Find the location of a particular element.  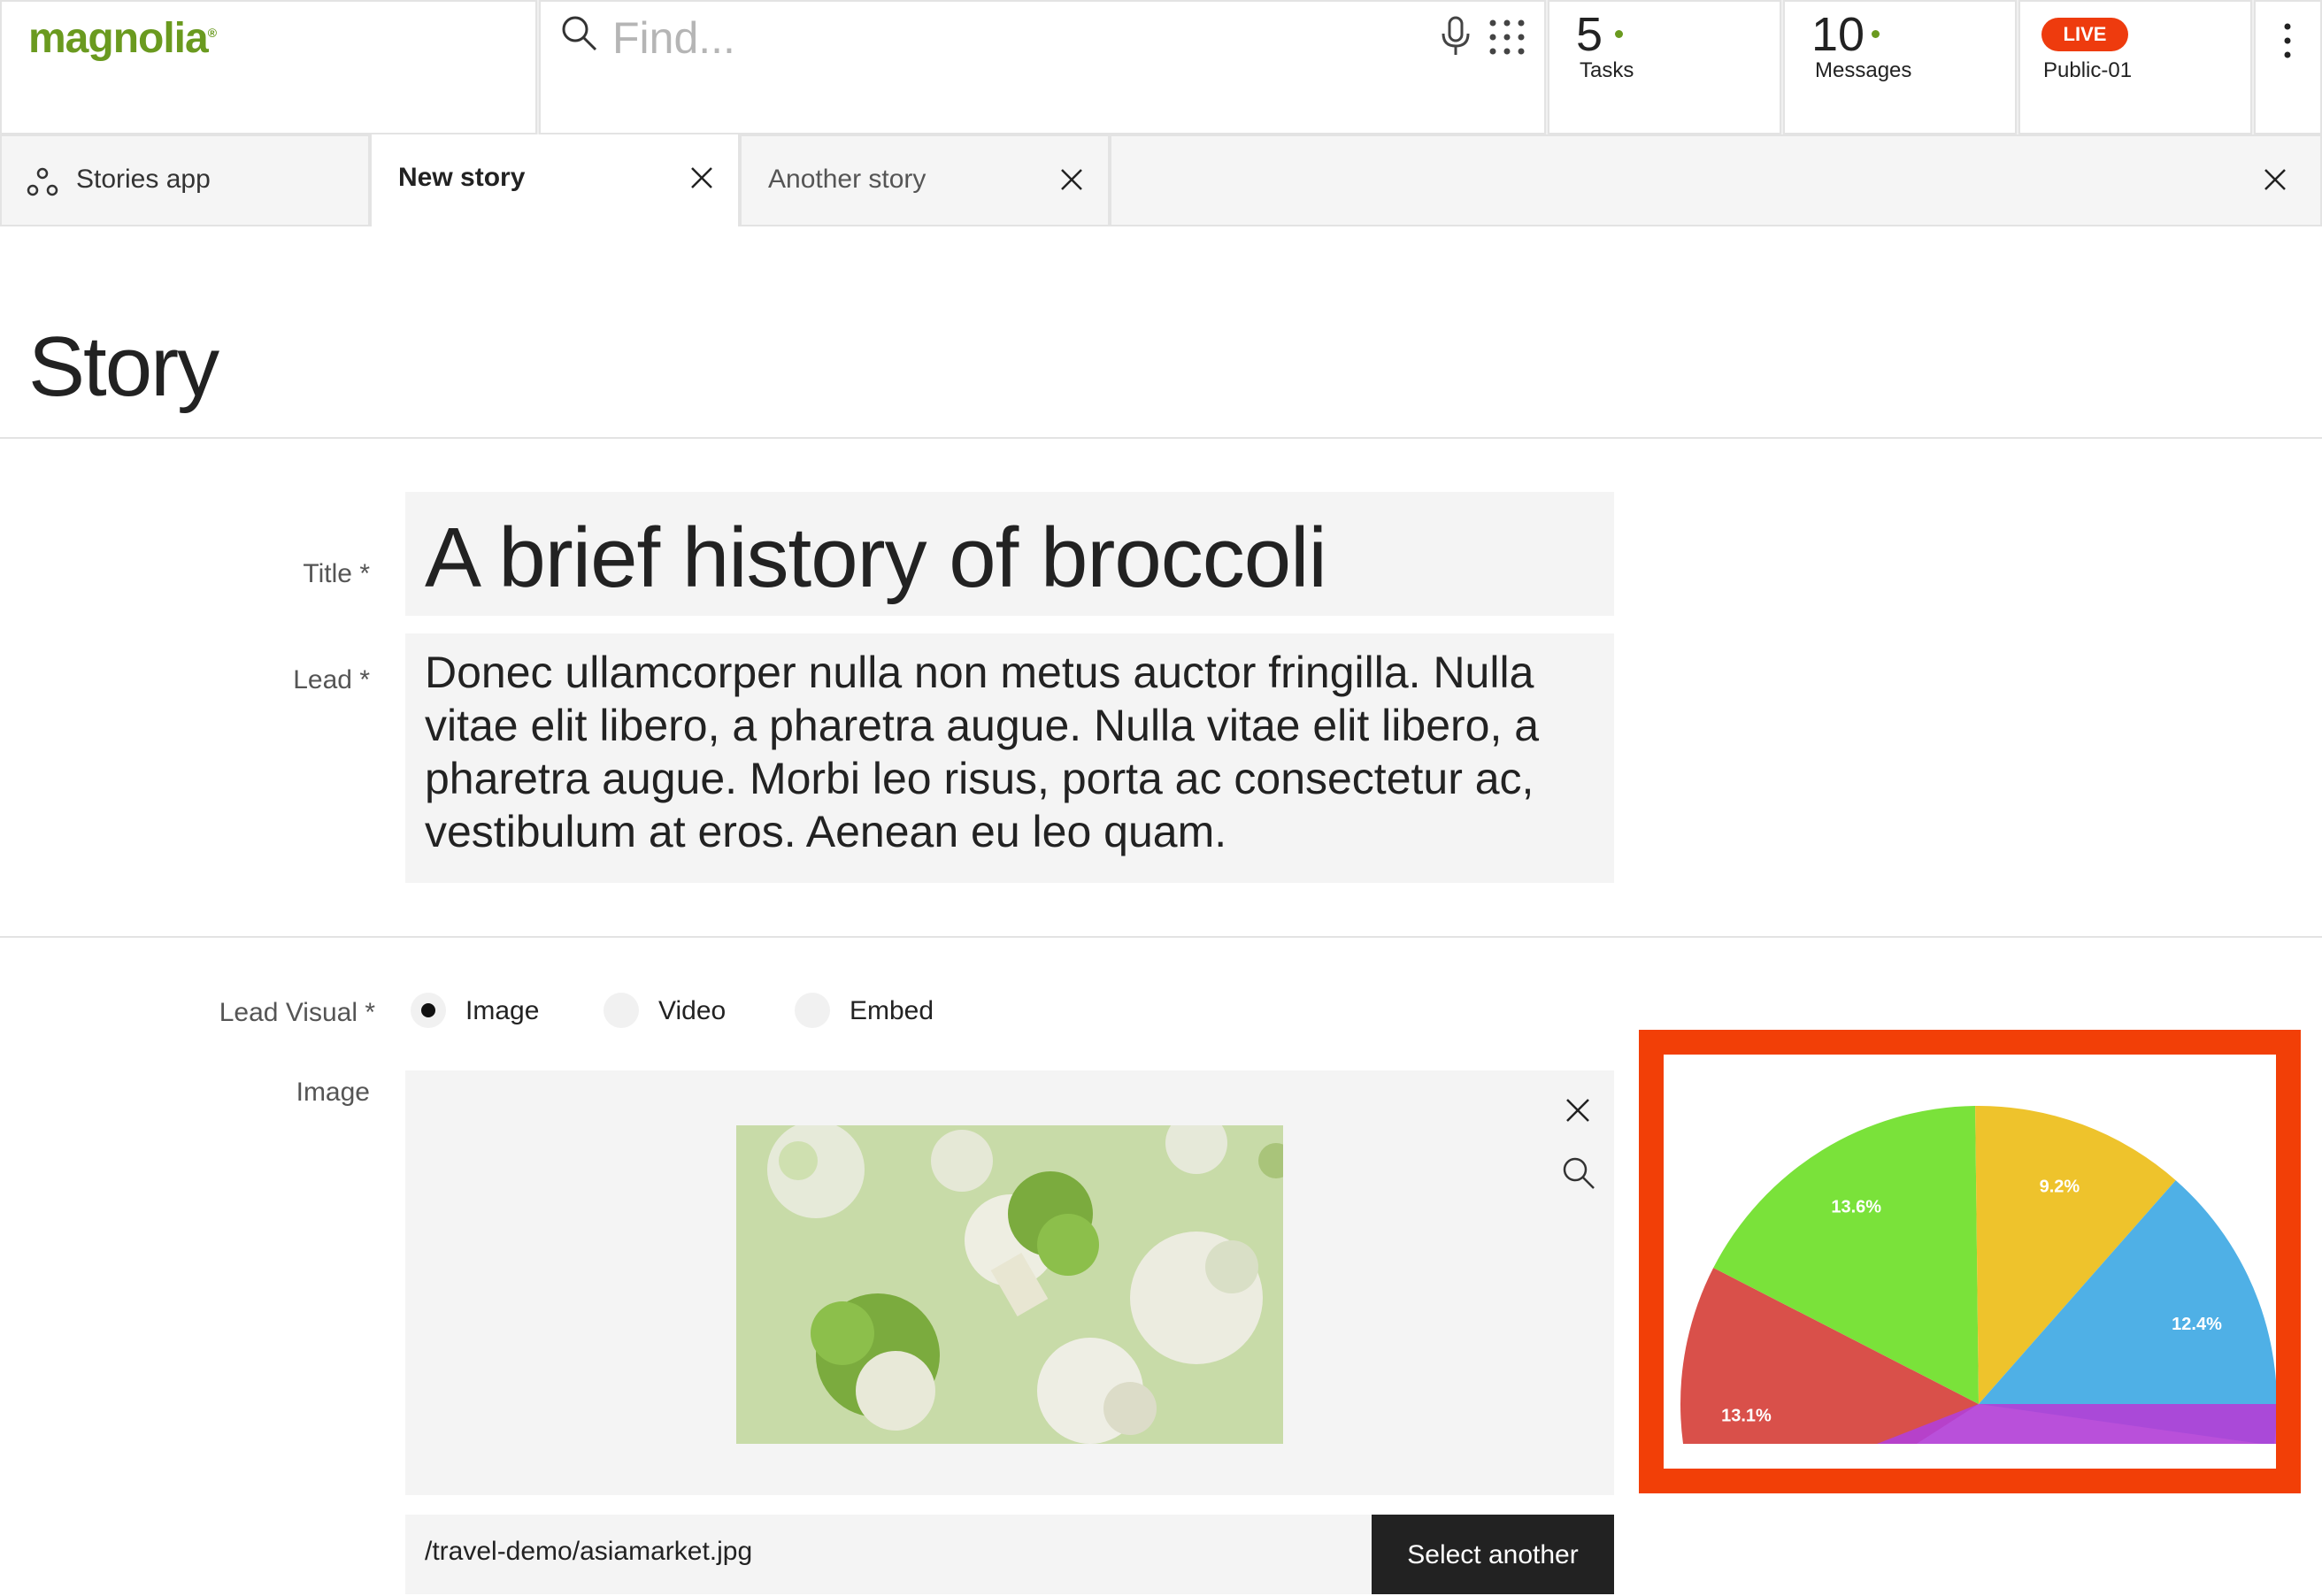

stories-app-icon is located at coordinates (43, 181).